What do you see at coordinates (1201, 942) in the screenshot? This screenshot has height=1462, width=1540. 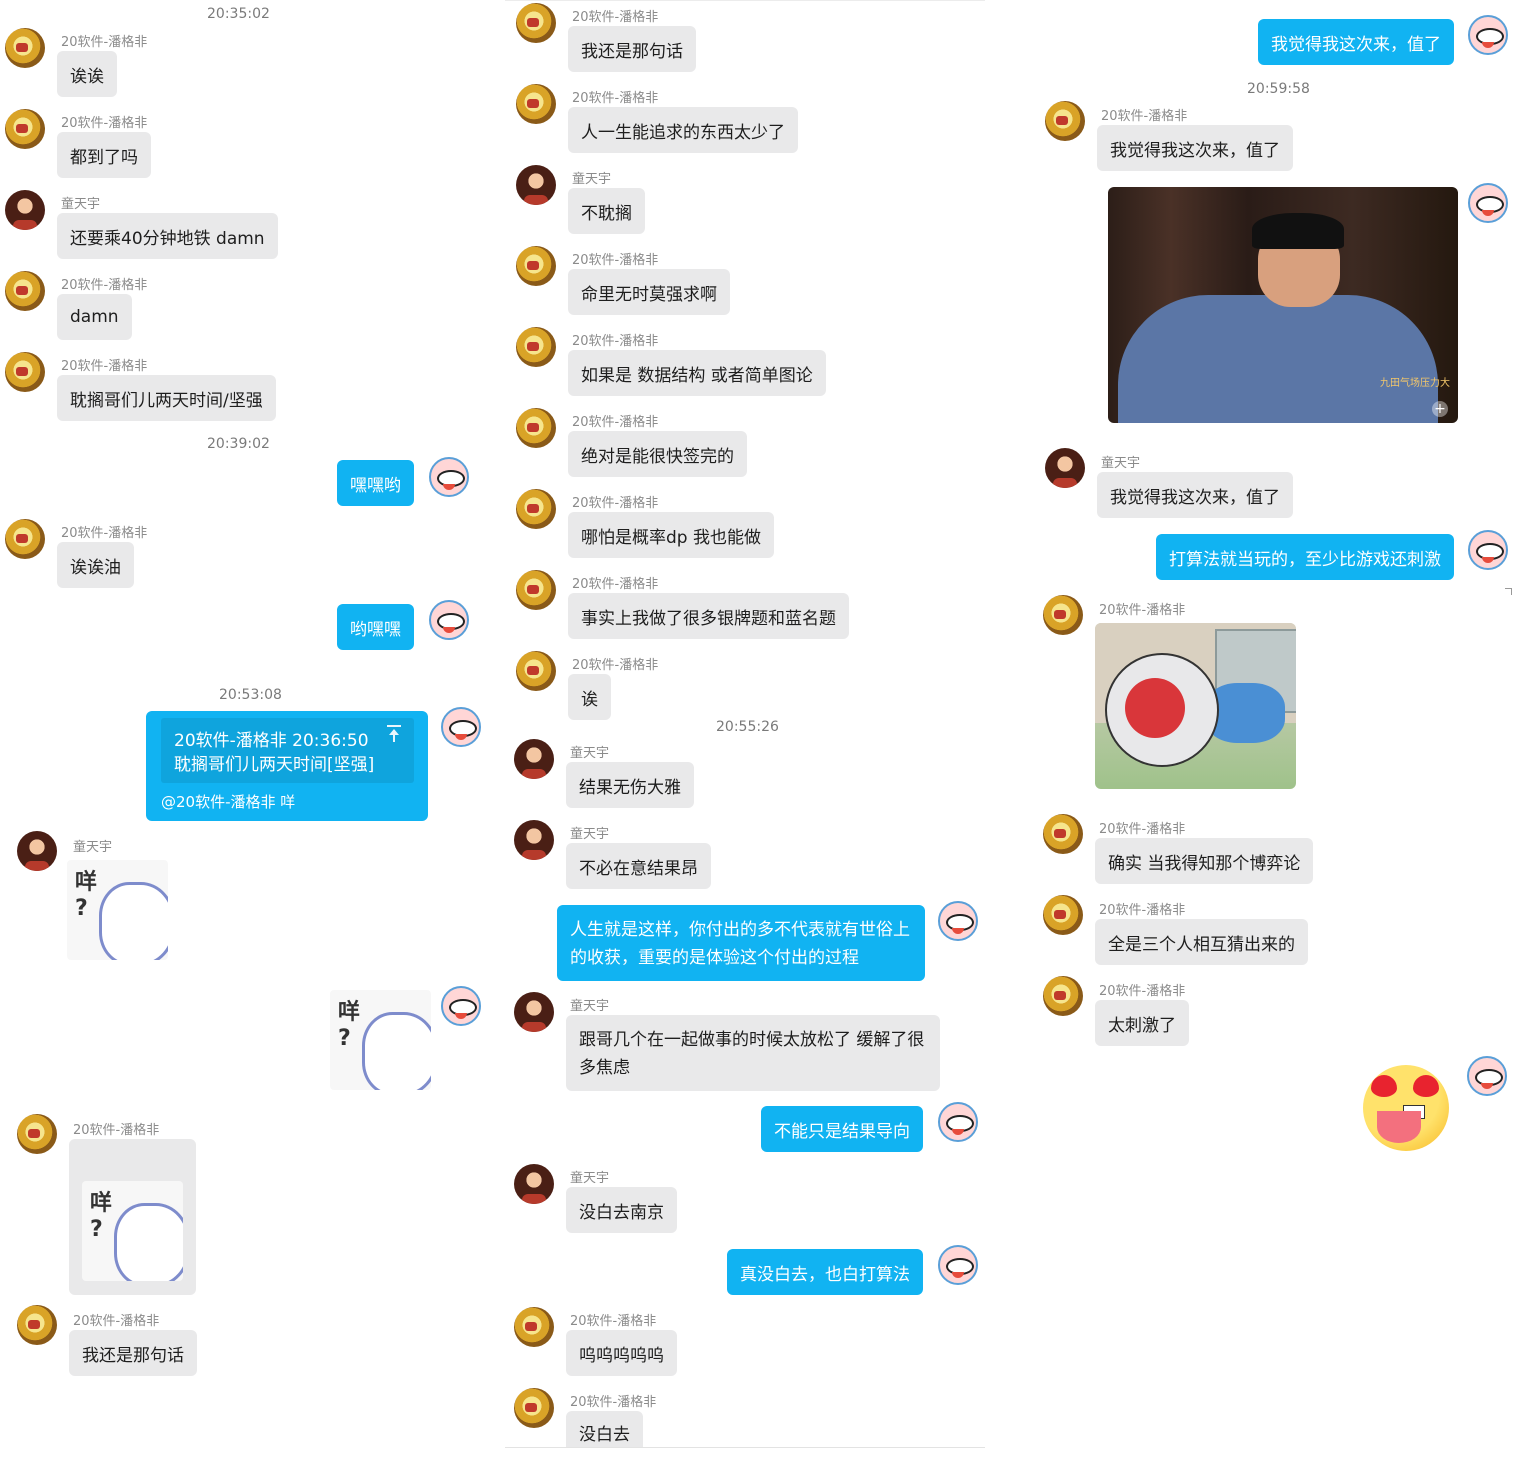 I see `message-bubble: 全是三个人相互猜出来的` at bounding box center [1201, 942].